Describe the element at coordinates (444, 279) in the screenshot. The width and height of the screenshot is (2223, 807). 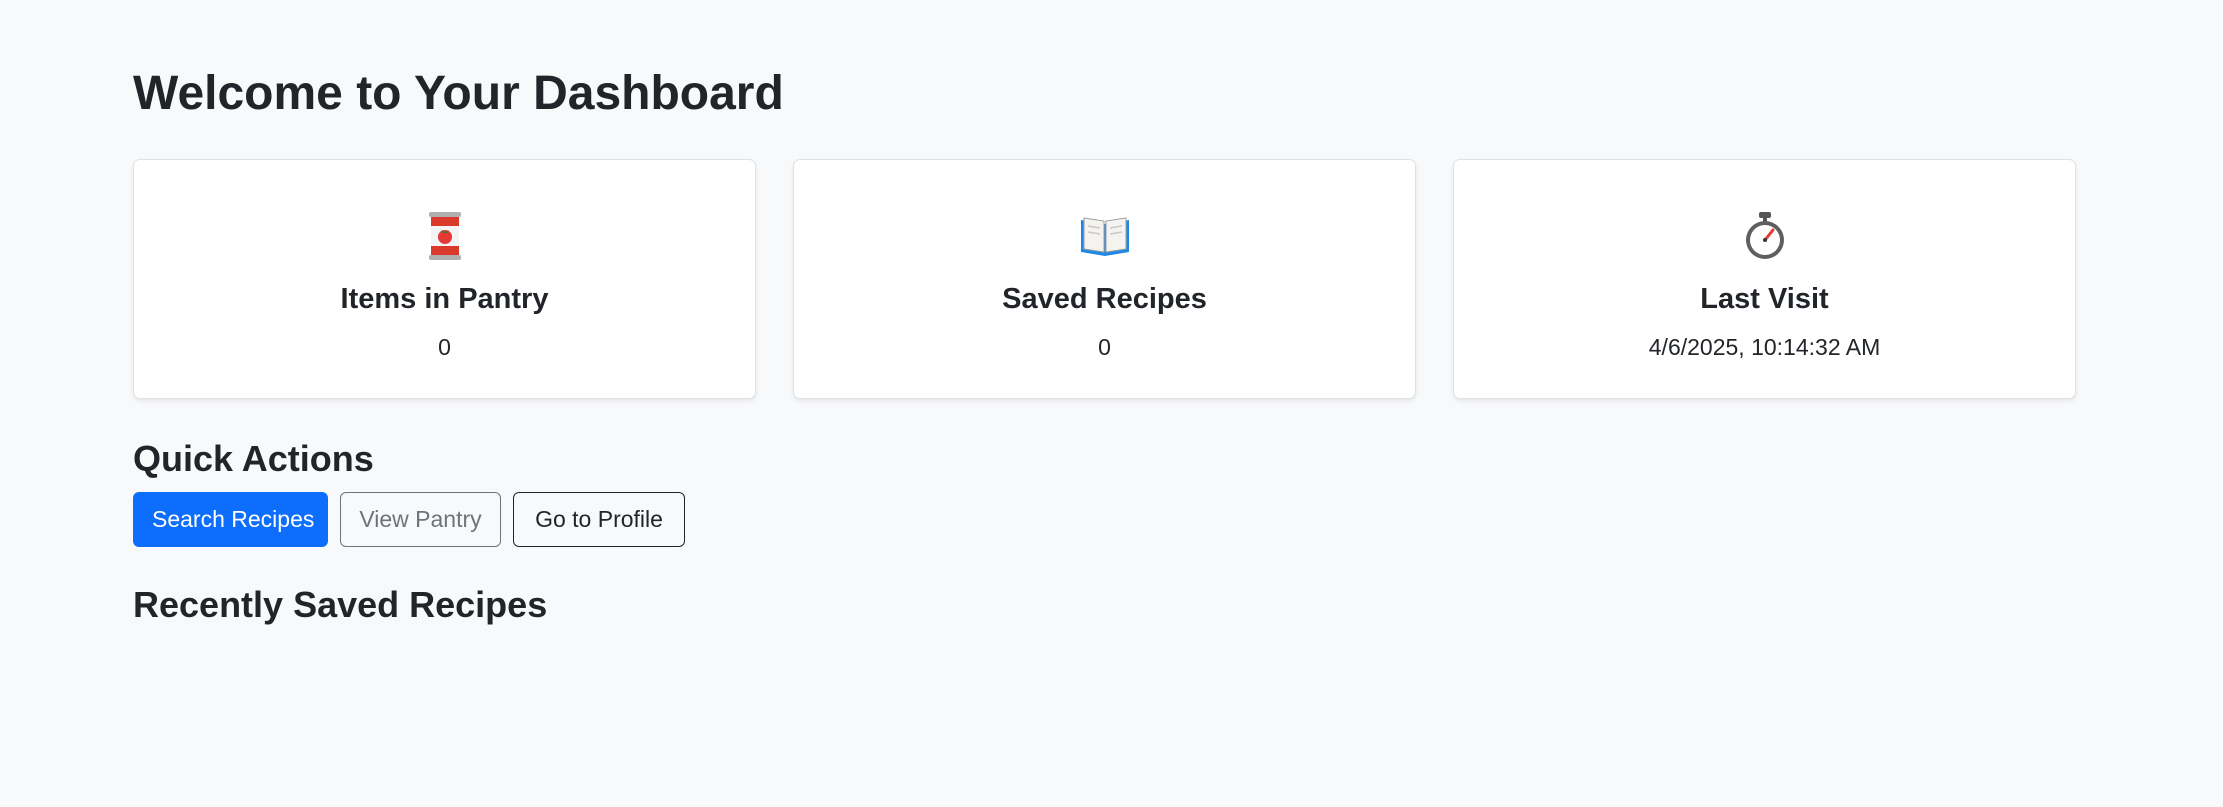
I see `pantry-items-card: Items in Pantry 0` at that location.